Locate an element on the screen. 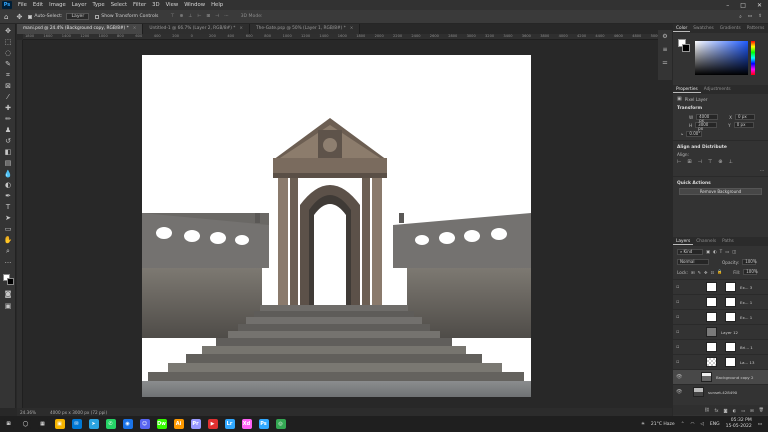  quick-select-tool-icon: ✎ is located at coordinates (8, 64).